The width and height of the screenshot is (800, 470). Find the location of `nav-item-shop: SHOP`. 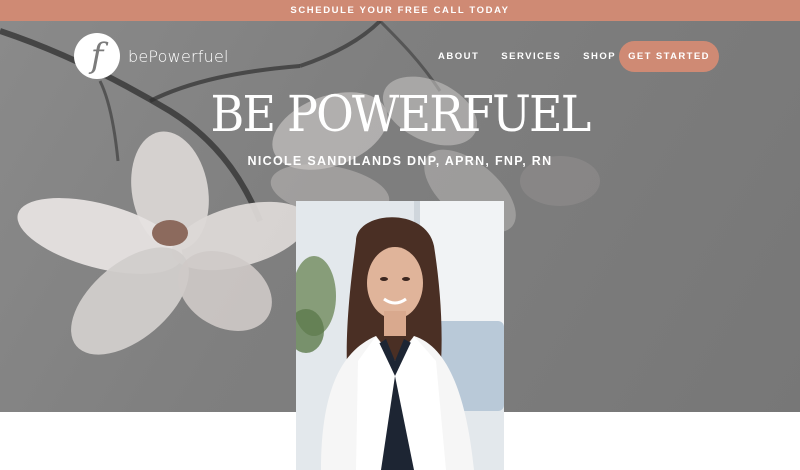

nav-item-shop: SHOP is located at coordinates (599, 56).